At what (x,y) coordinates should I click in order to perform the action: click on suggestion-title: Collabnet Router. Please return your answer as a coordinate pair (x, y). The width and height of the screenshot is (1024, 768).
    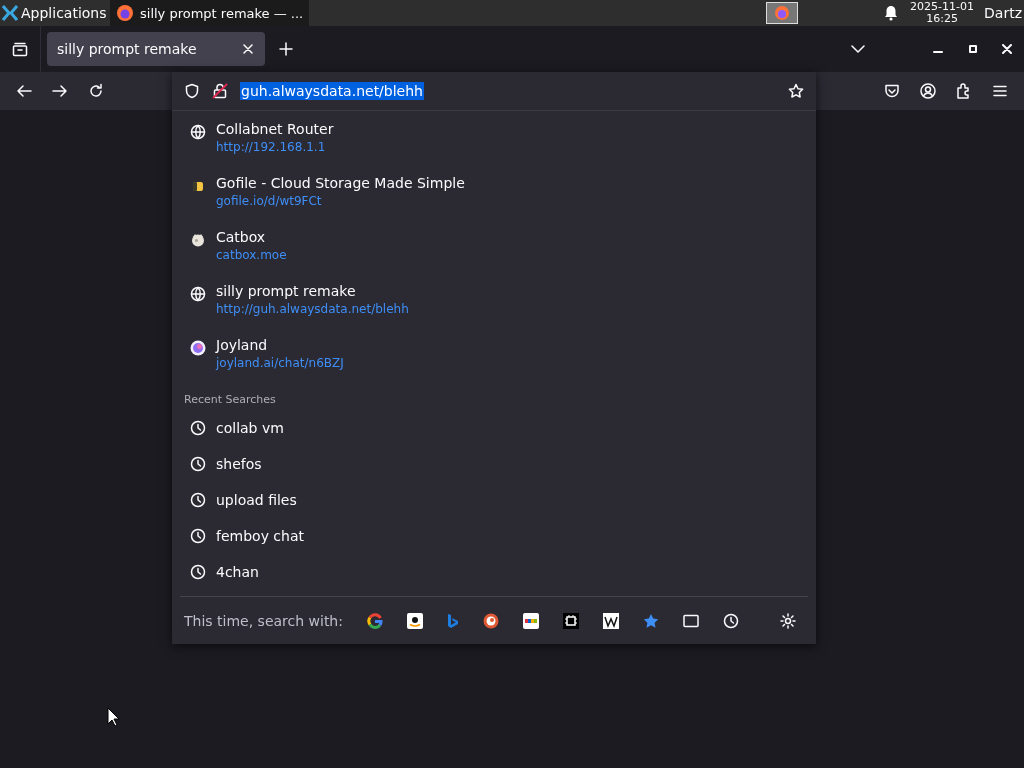
    Looking at the image, I should click on (275, 129).